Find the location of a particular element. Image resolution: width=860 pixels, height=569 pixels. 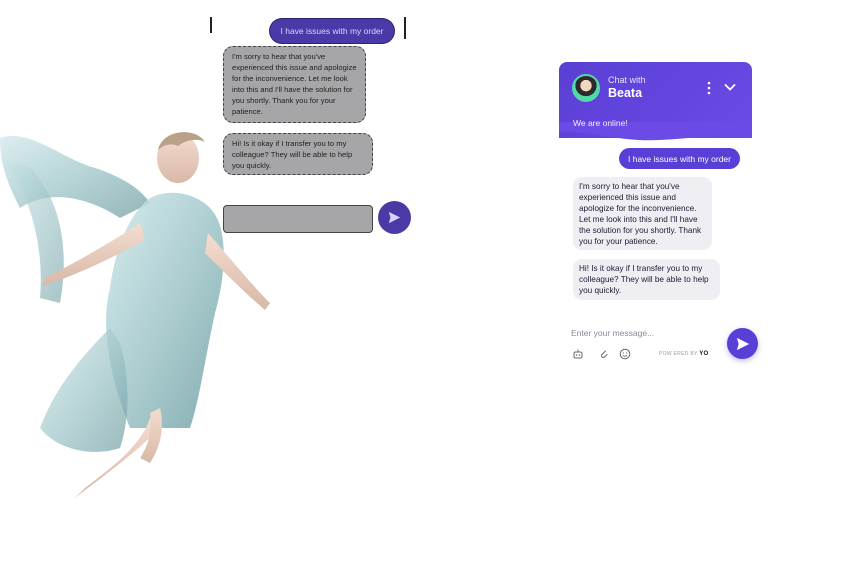

cutout-send-button is located at coordinates (394, 217).